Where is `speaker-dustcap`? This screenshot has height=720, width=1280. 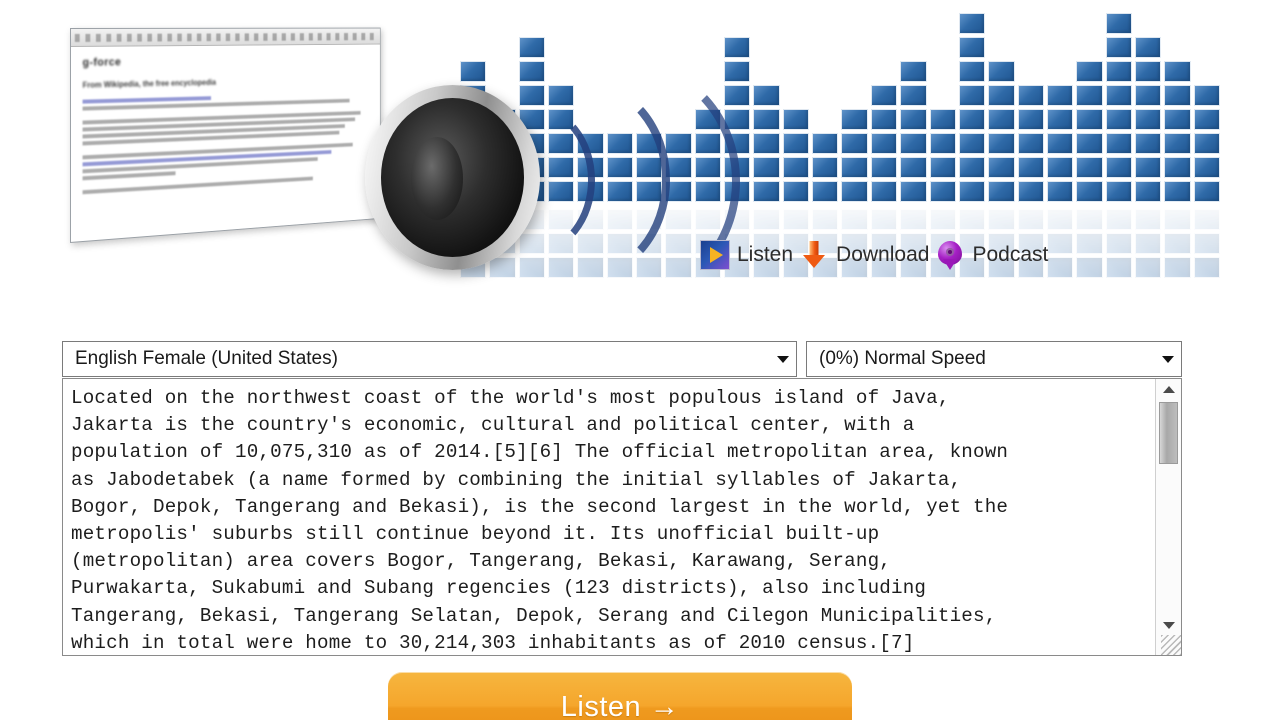
speaker-dustcap is located at coordinates (436, 178).